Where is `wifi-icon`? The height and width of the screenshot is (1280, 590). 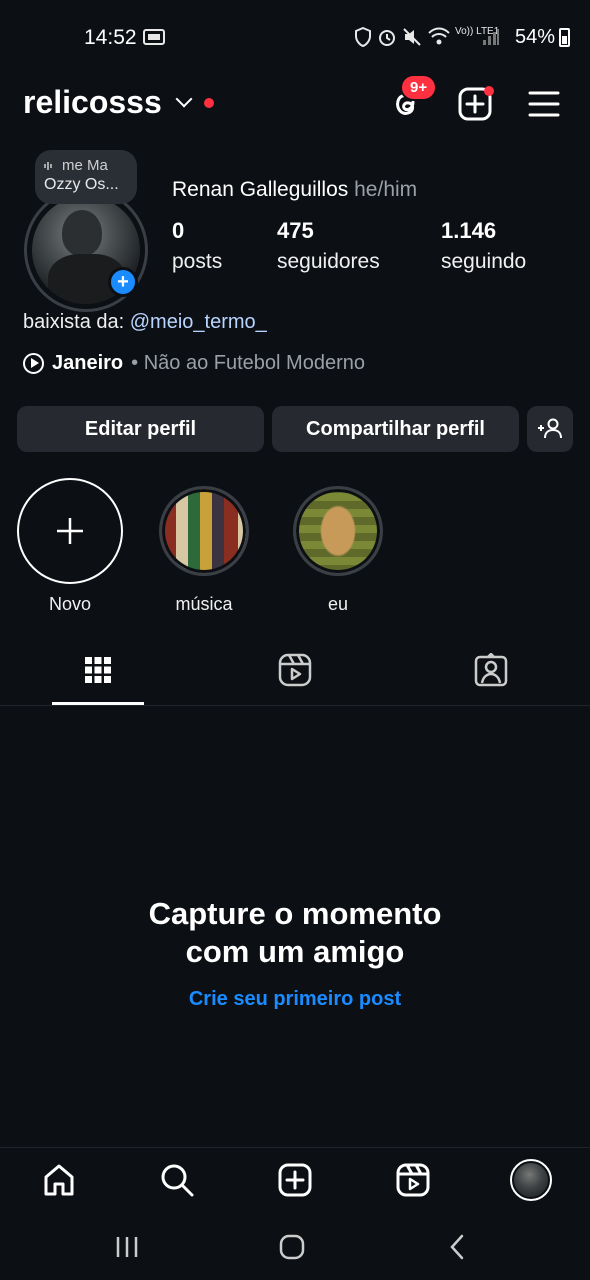 wifi-icon is located at coordinates (439, 38).